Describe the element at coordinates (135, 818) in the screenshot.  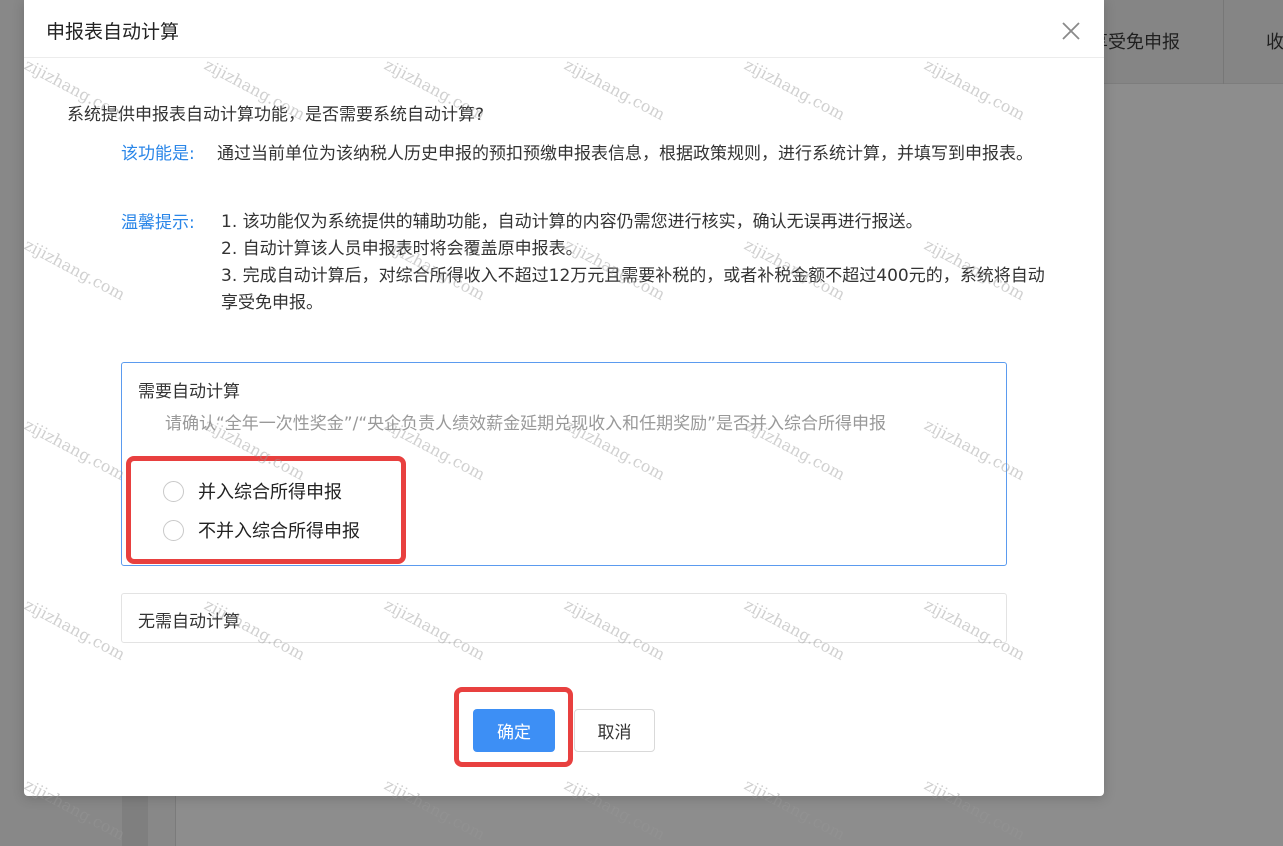
I see `background-strip` at that location.